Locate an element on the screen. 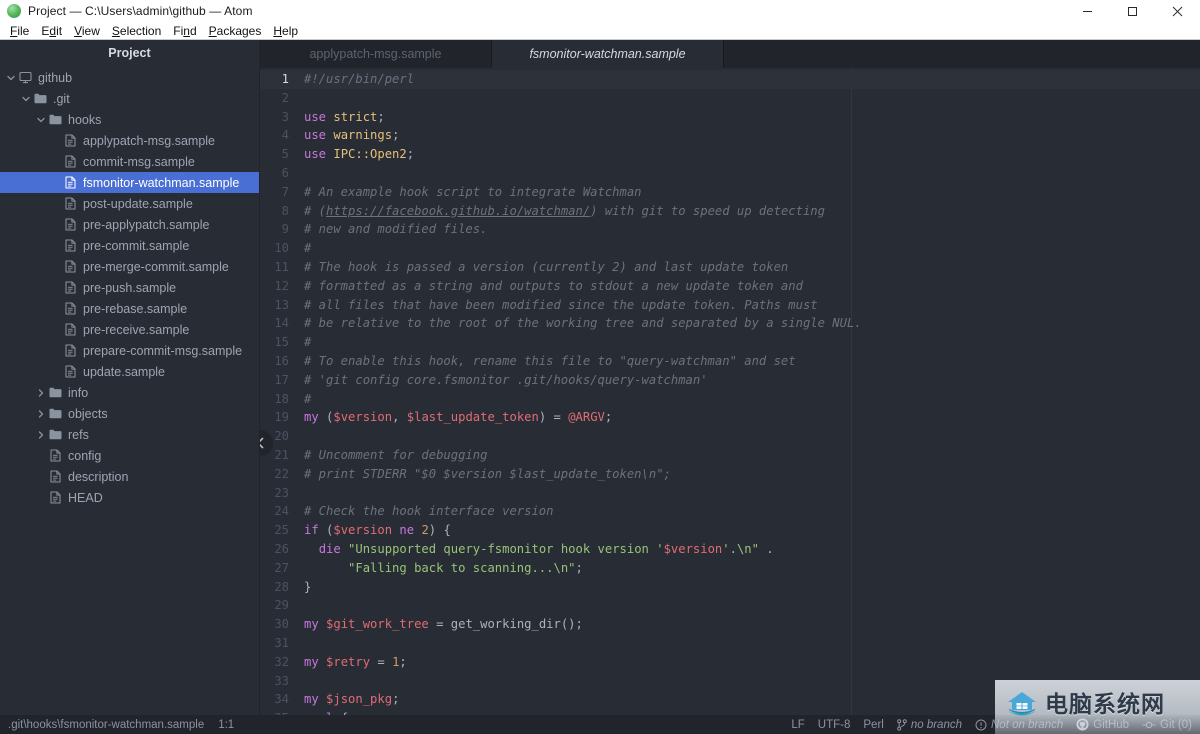 The image size is (1200, 734). tree-folder-item: github is located at coordinates (129, 77).